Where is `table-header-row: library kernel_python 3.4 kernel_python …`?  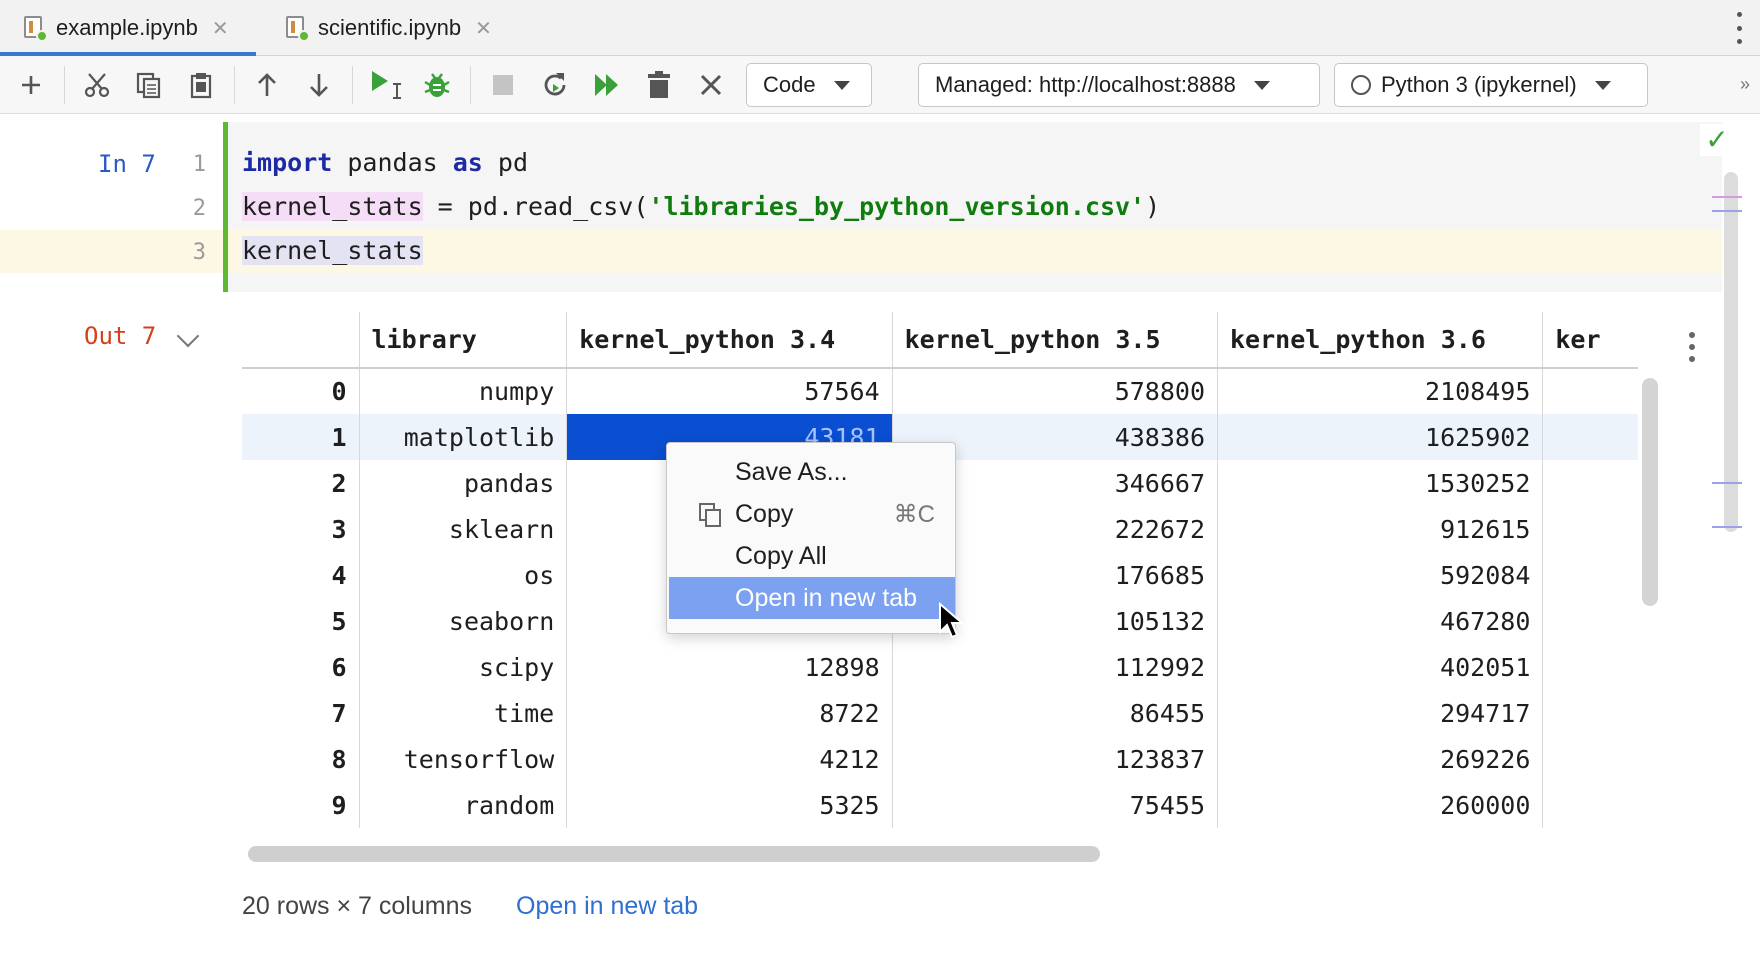
table-header-row: library kernel_python 3.4 kernel_python … is located at coordinates (940, 340).